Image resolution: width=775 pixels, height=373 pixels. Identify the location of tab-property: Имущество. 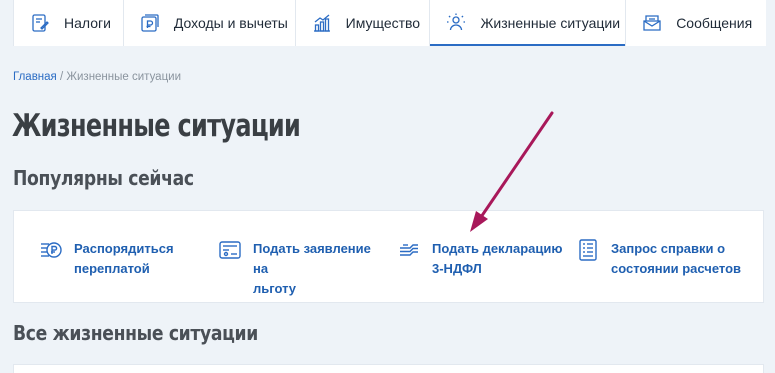
(363, 23).